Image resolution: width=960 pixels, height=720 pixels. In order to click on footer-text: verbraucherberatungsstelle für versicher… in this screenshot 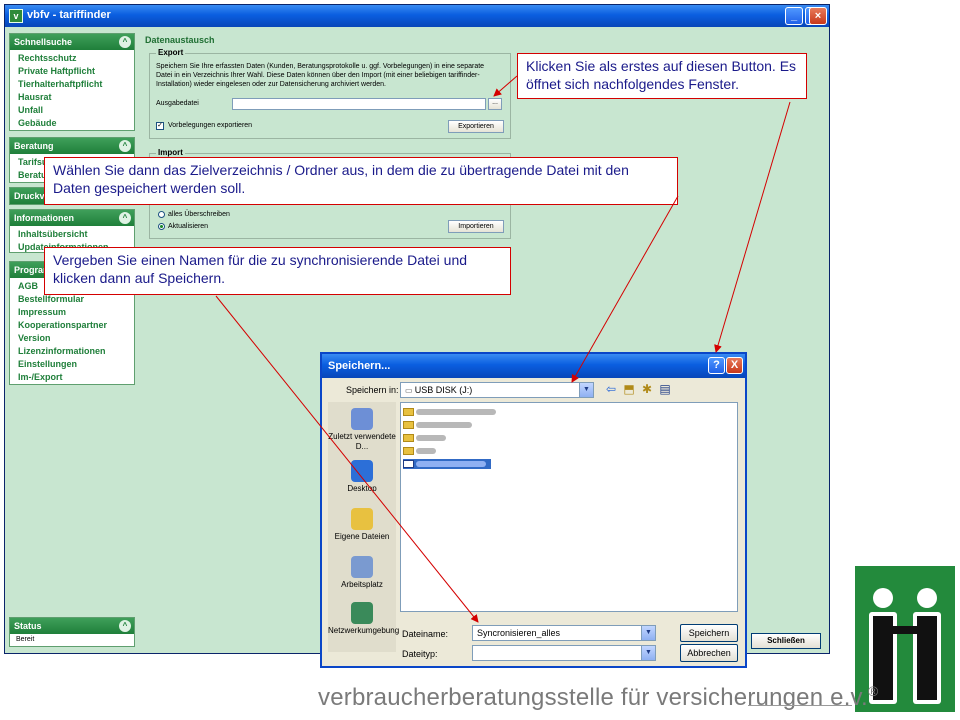, I will do `click(598, 697)`.